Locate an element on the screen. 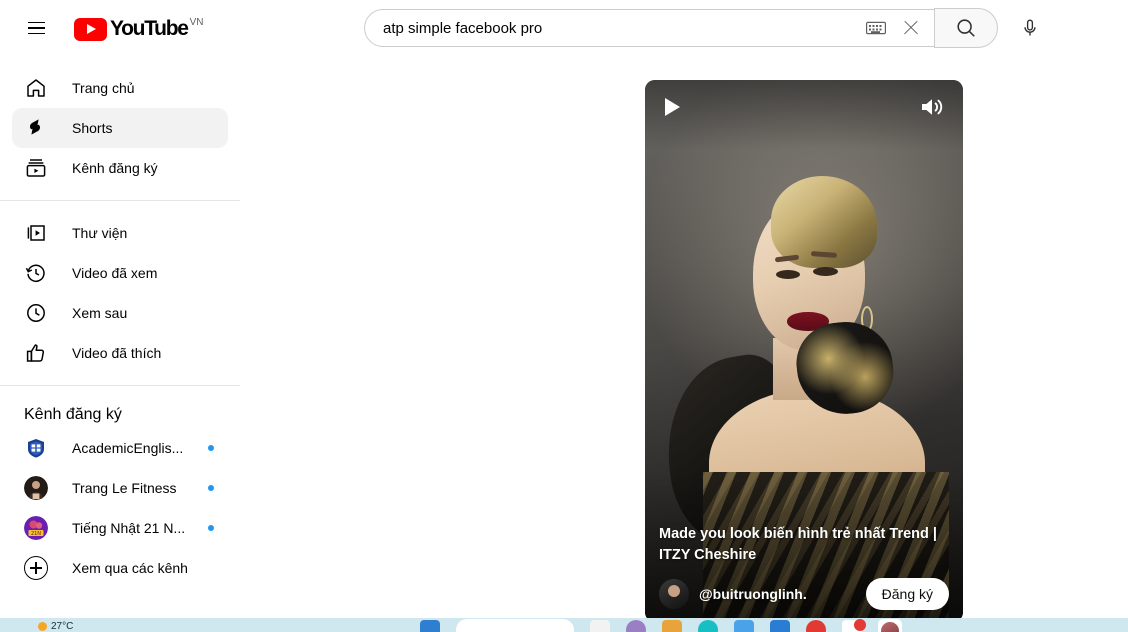  taskbar-search-pill is located at coordinates (515, 625).